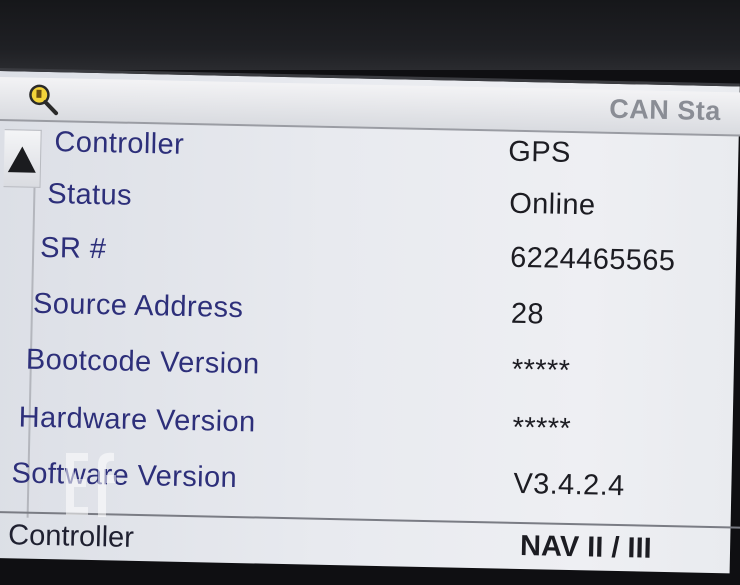 This screenshot has width=740, height=585. Describe the element at coordinates (43, 98) in the screenshot. I see `magnifier-key-icon` at that location.